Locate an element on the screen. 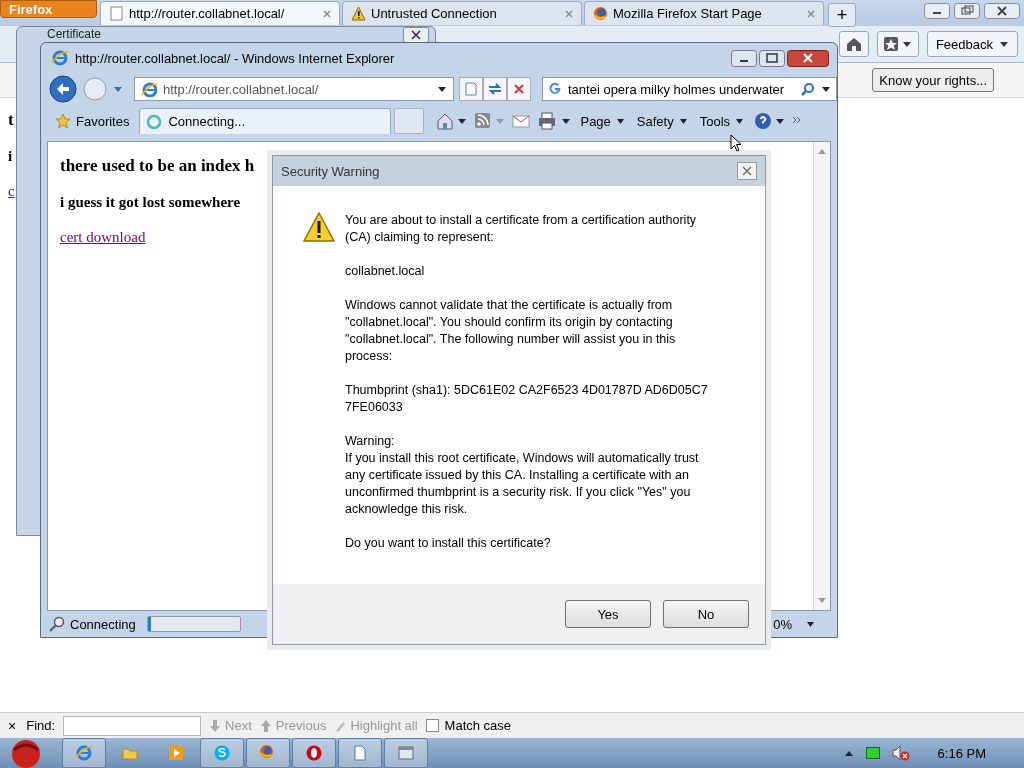 The width and height of the screenshot is (1024, 768). message-text: collabnet.local is located at coordinates (385, 271).